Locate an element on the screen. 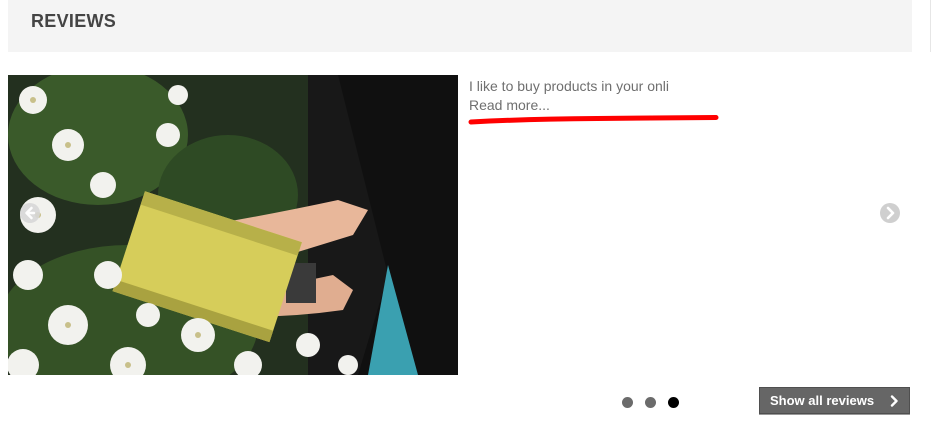 The width and height of the screenshot is (932, 433). carousel-next-button is located at coordinates (890, 213).